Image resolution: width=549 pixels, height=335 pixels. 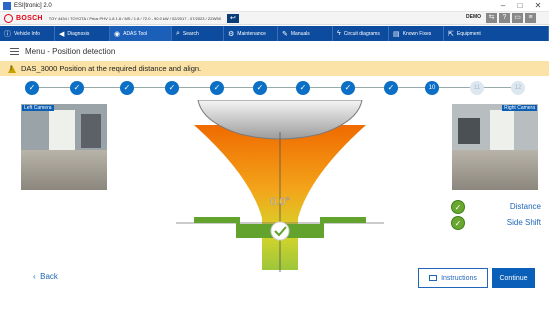 What do you see at coordinates (285, 34) in the screenshot?
I see `wrench-icon: ✎` at bounding box center [285, 34].